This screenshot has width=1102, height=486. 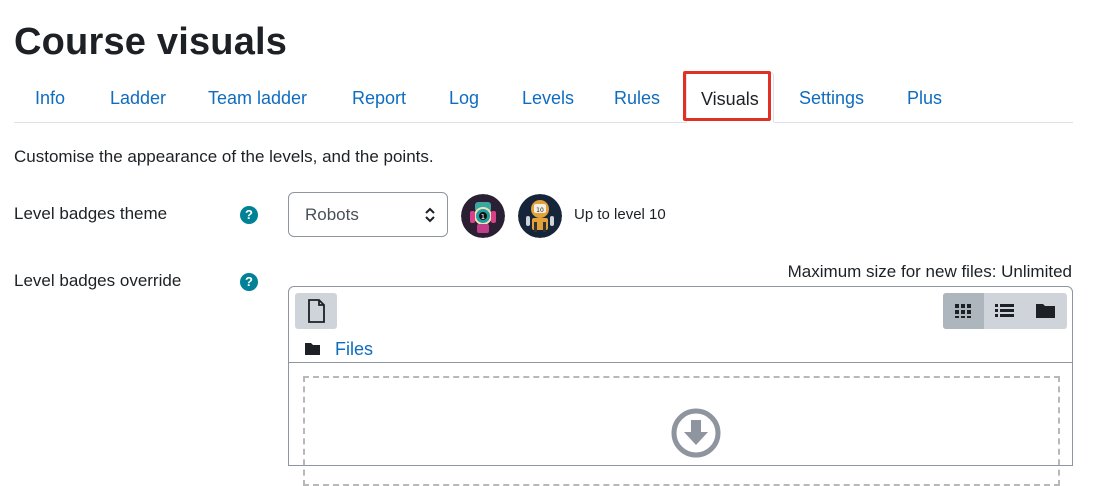 What do you see at coordinates (924, 97) in the screenshot?
I see `tab-plus: Plus` at bounding box center [924, 97].